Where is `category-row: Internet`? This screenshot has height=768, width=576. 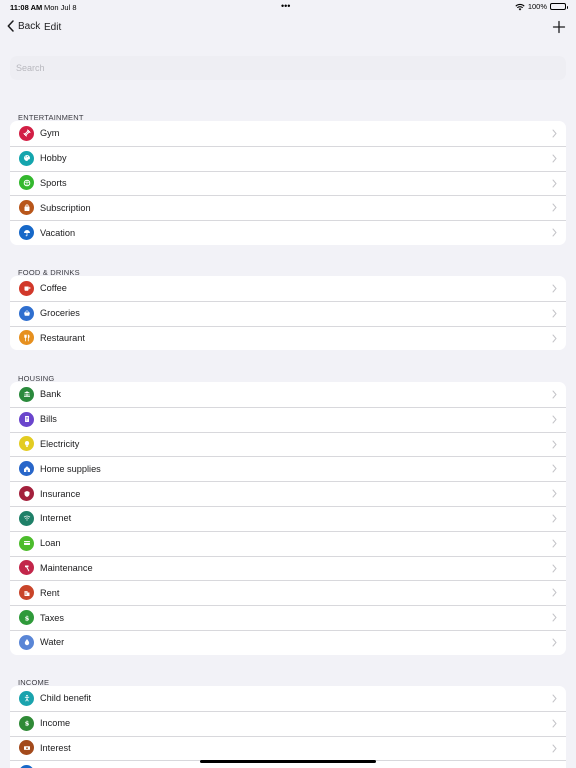
category-row: Internet is located at coordinates (288, 518).